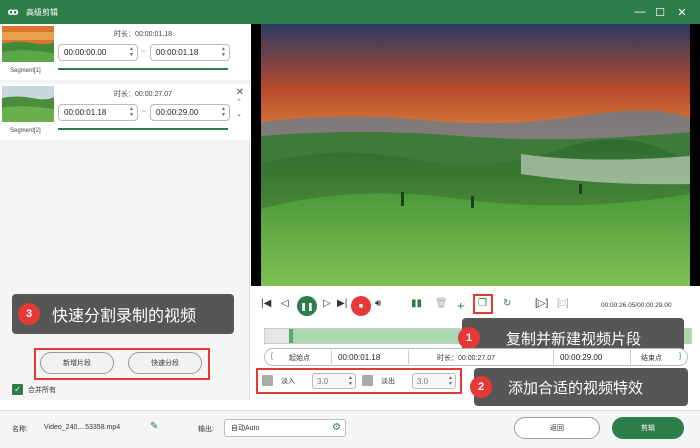 This screenshot has height=448, width=700. Describe the element at coordinates (441, 303) in the screenshot. I see `delete-icon: 🗑︎` at that location.